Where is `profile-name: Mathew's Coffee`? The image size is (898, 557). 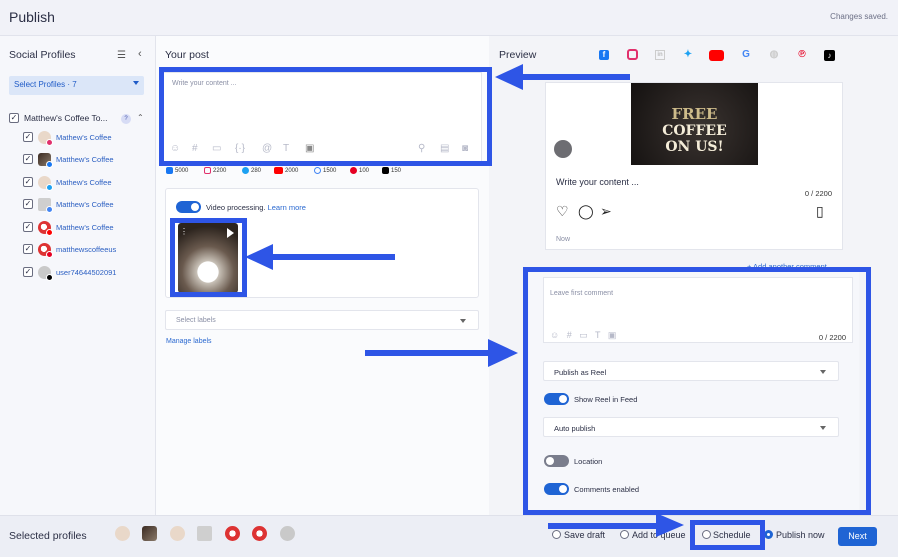 profile-name: Mathew's Coffee is located at coordinates (84, 137).